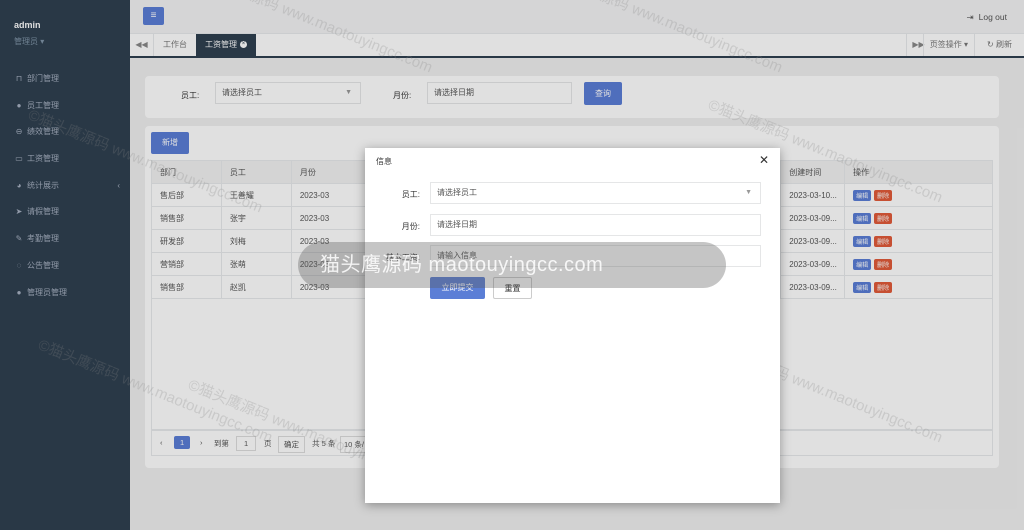  I want to click on chevron-down-icon: ▼, so click(748, 192).